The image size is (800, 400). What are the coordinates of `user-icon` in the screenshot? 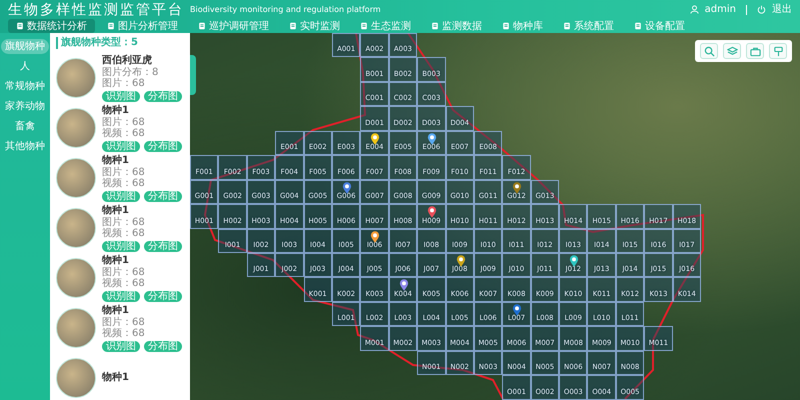 It's located at (694, 9).